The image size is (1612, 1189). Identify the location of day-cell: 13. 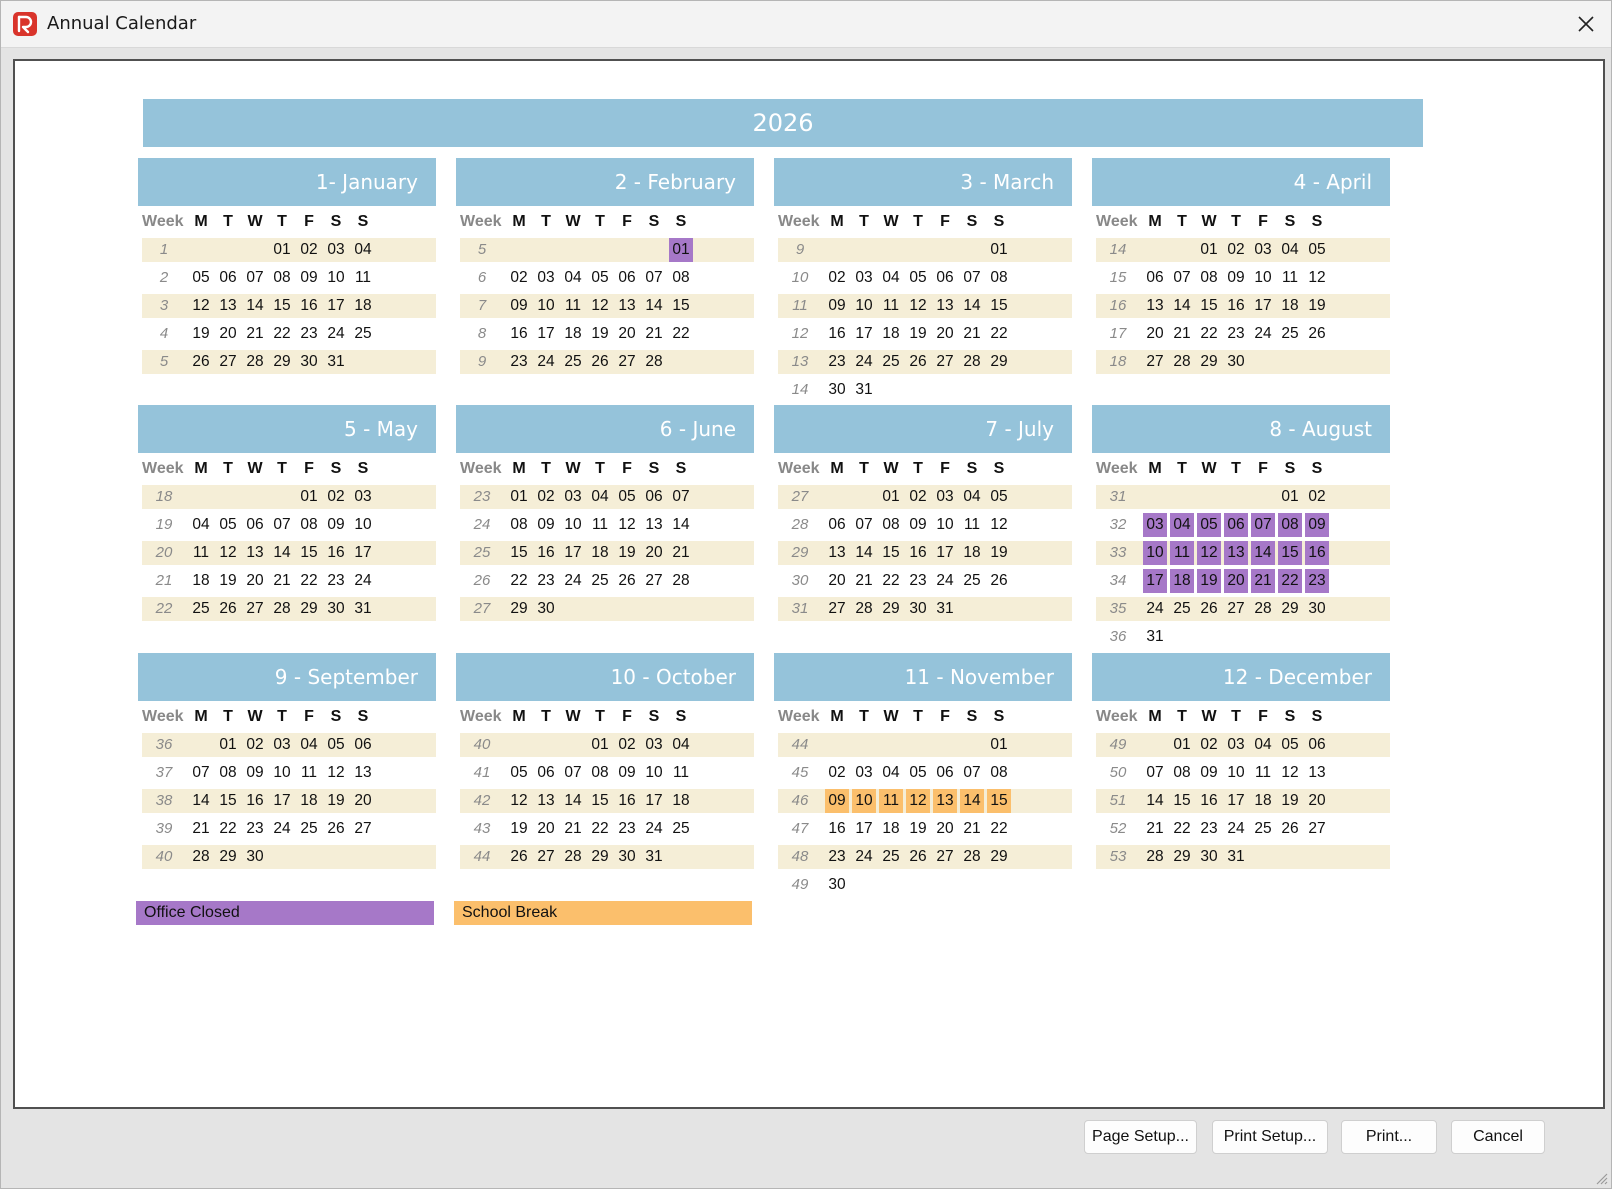
(627, 305).